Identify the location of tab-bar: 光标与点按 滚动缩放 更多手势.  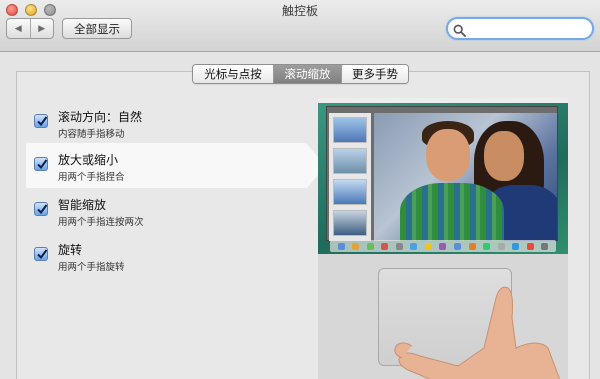
(300, 74).